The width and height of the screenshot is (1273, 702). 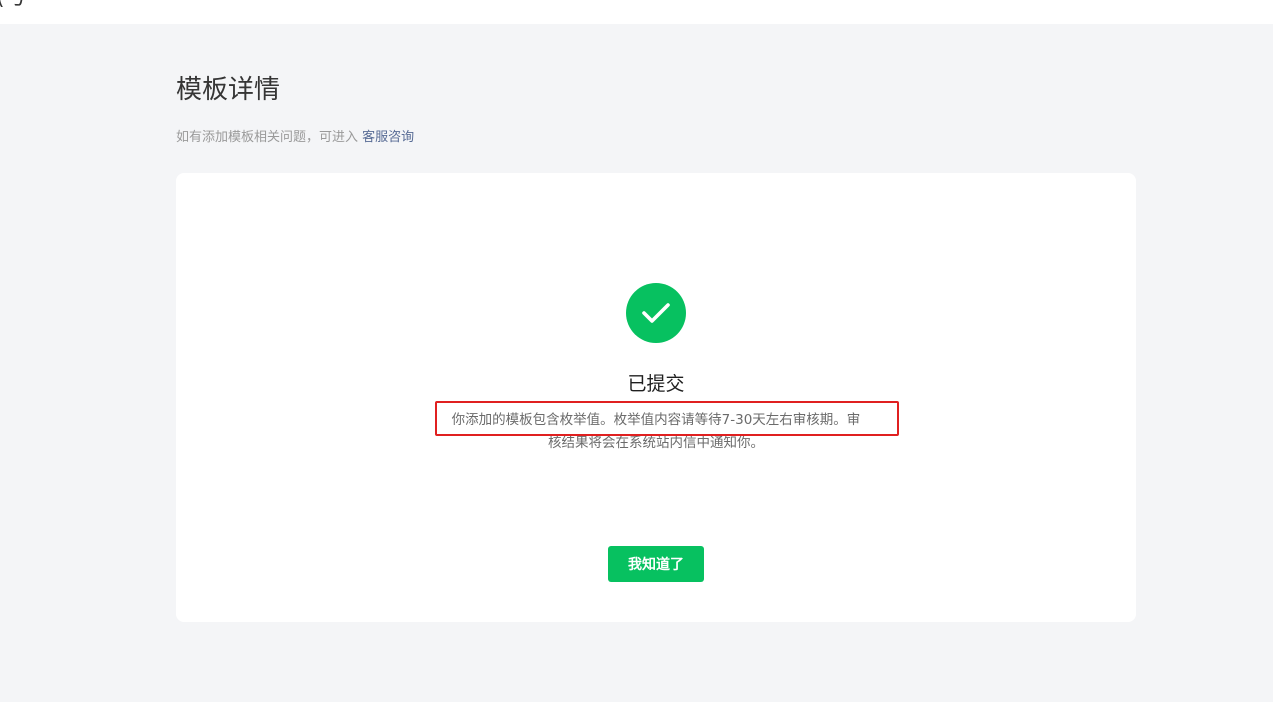 I want to click on customer-service-link: 客服咨询, so click(x=388, y=137).